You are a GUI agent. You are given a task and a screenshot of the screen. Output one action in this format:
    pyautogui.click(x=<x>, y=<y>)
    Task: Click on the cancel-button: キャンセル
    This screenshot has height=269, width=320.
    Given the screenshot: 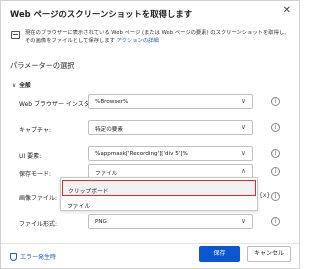 What is the action you would take?
    pyautogui.click(x=269, y=254)
    